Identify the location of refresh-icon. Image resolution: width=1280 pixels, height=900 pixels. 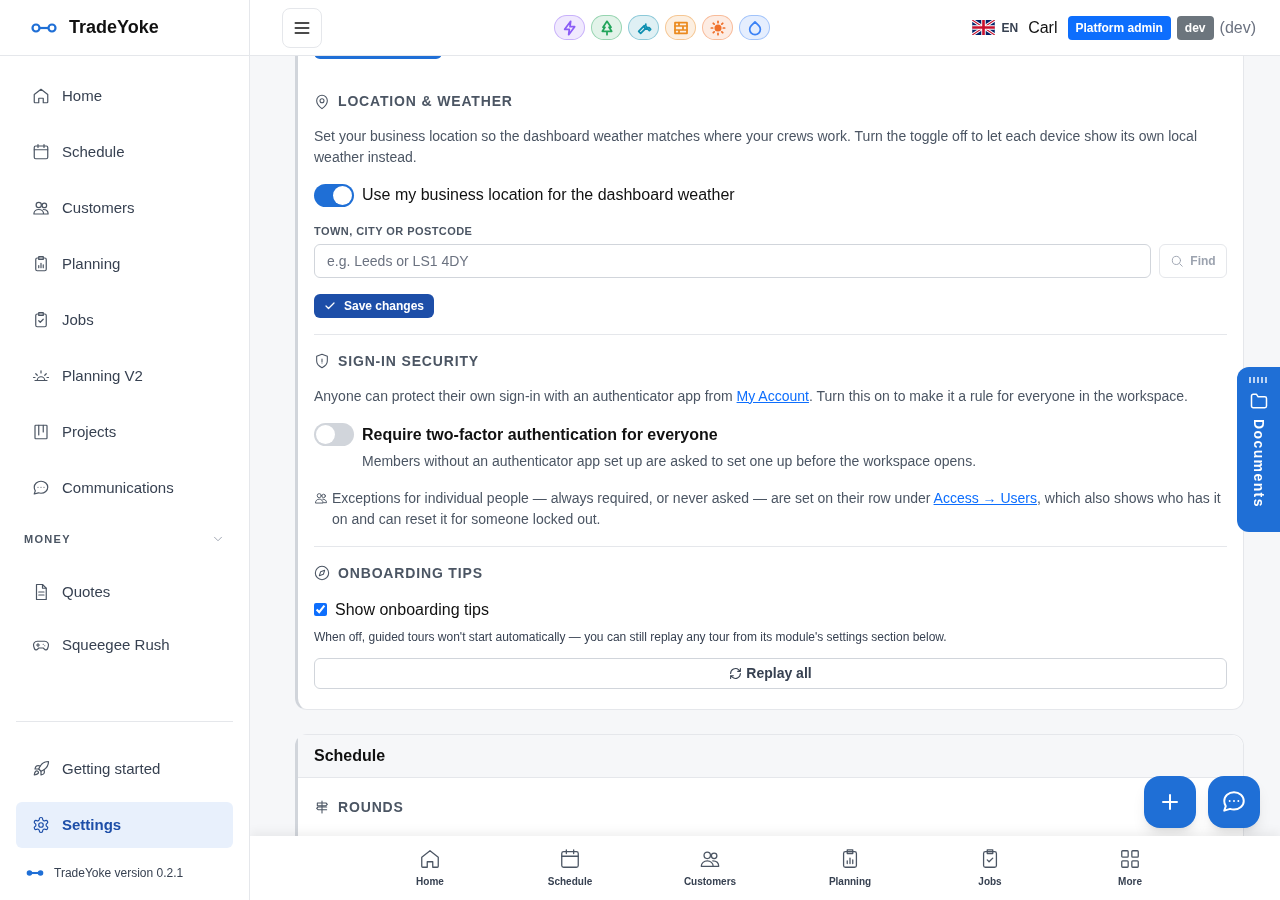
(736, 673).